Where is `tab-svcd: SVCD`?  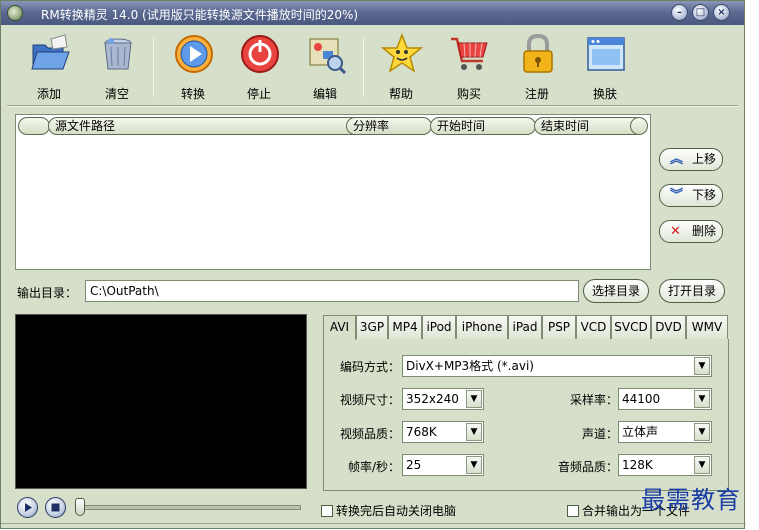
tab-svcd: SVCD is located at coordinates (631, 327).